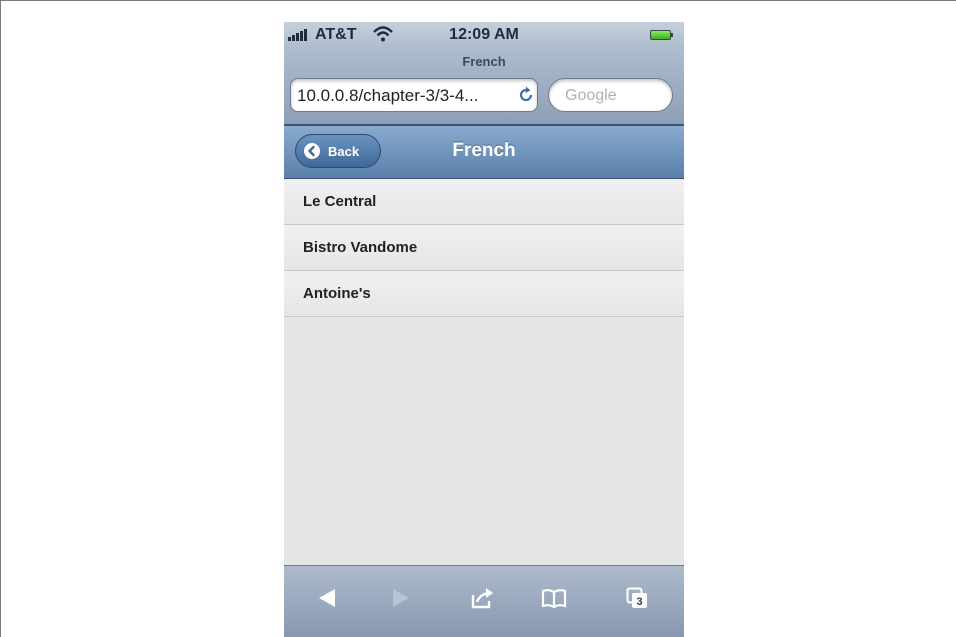 This screenshot has width=956, height=637. I want to click on reload-icon, so click(526, 97).